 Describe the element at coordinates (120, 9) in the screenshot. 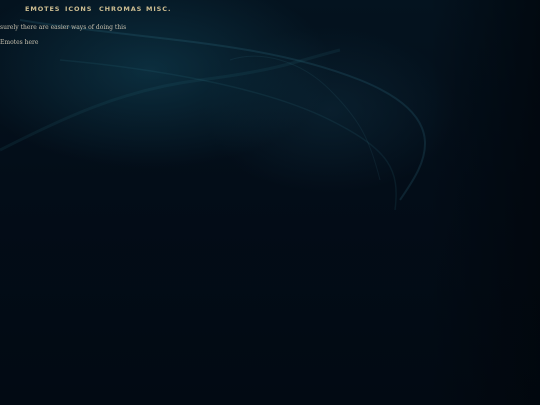

I see `tab-chromas: CHROMAS` at that location.